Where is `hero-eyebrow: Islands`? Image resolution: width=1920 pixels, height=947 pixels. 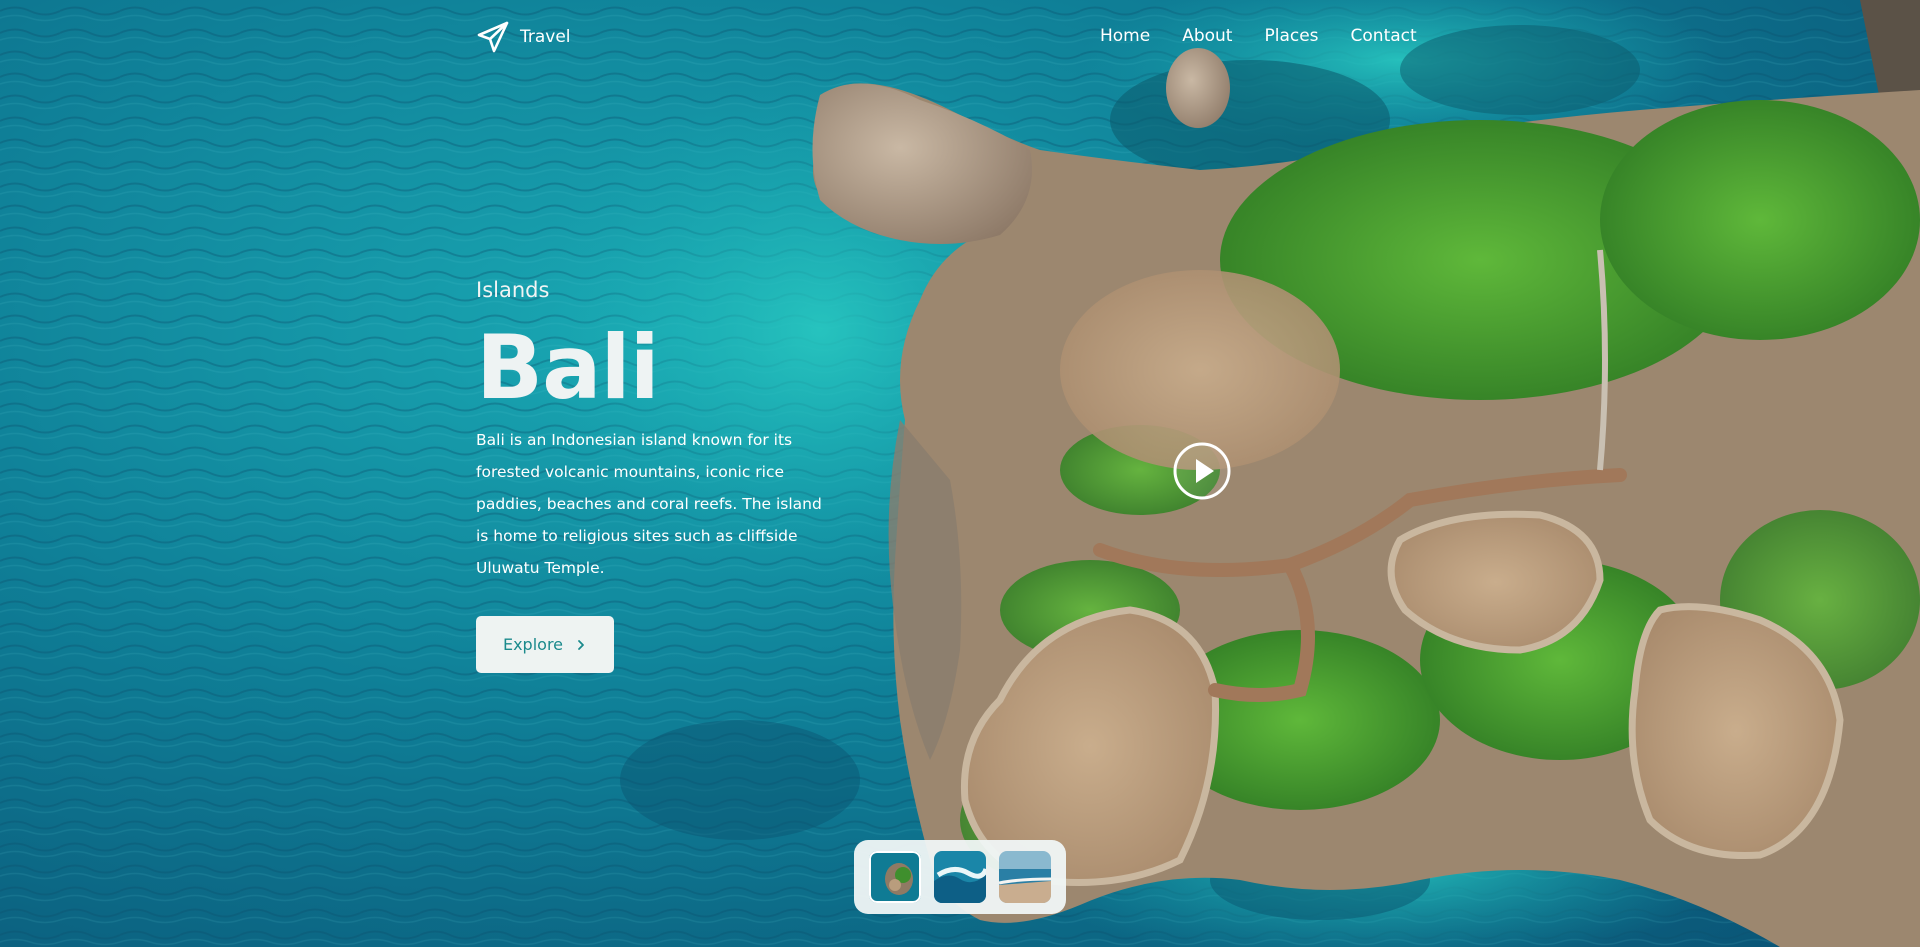 hero-eyebrow: Islands is located at coordinates (513, 290).